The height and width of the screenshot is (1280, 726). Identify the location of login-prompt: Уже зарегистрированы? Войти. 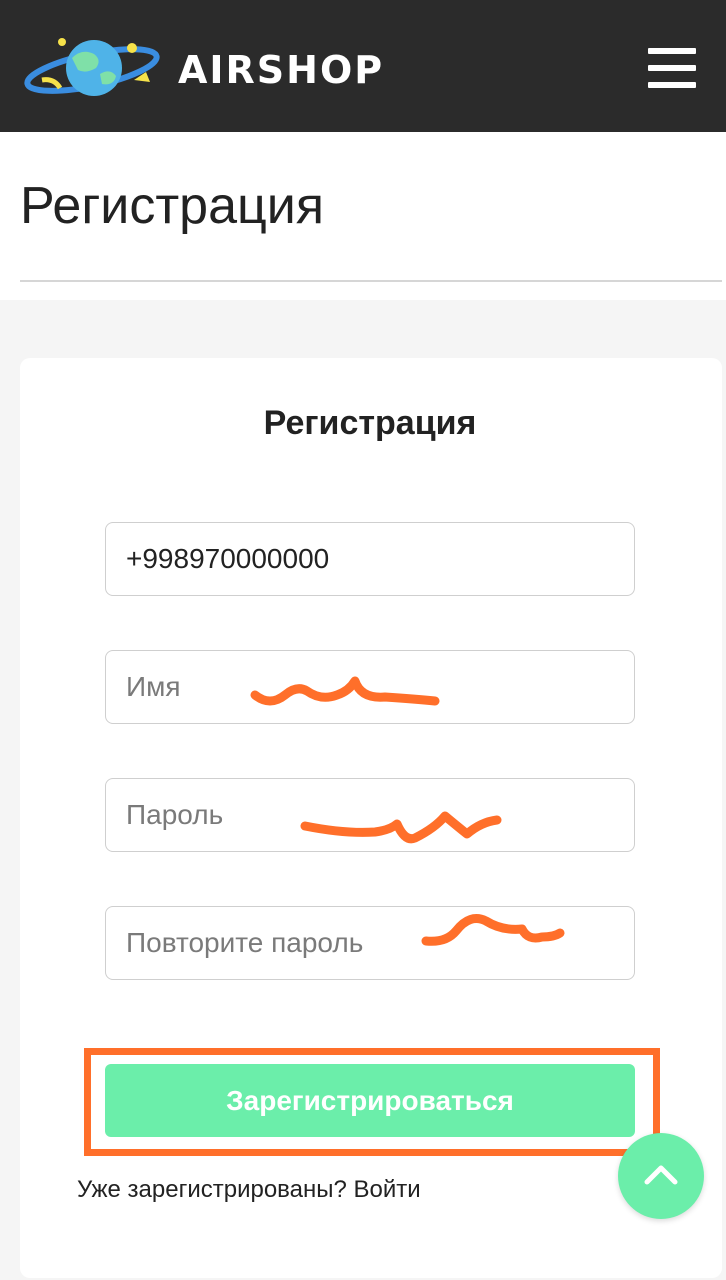
(249, 1190).